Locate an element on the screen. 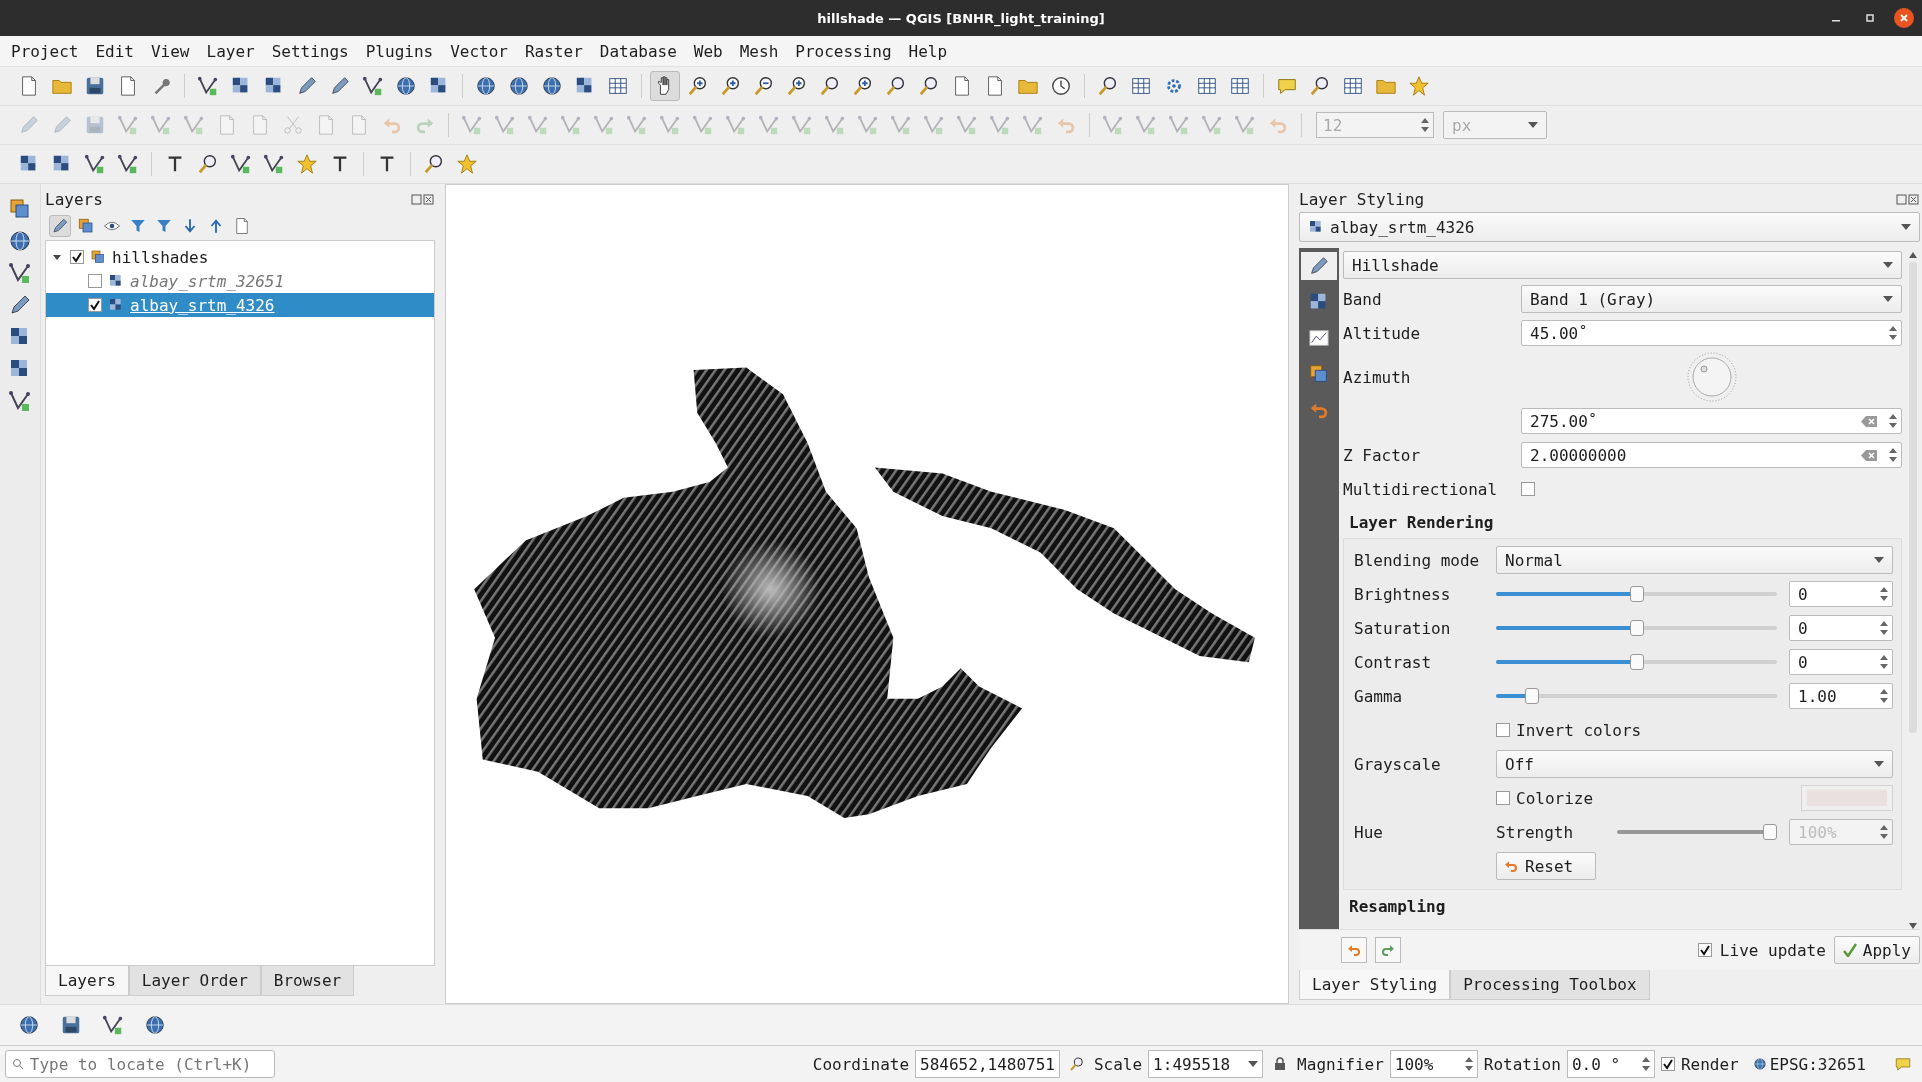  checkbox-label: Invert colors is located at coordinates (1579, 730).